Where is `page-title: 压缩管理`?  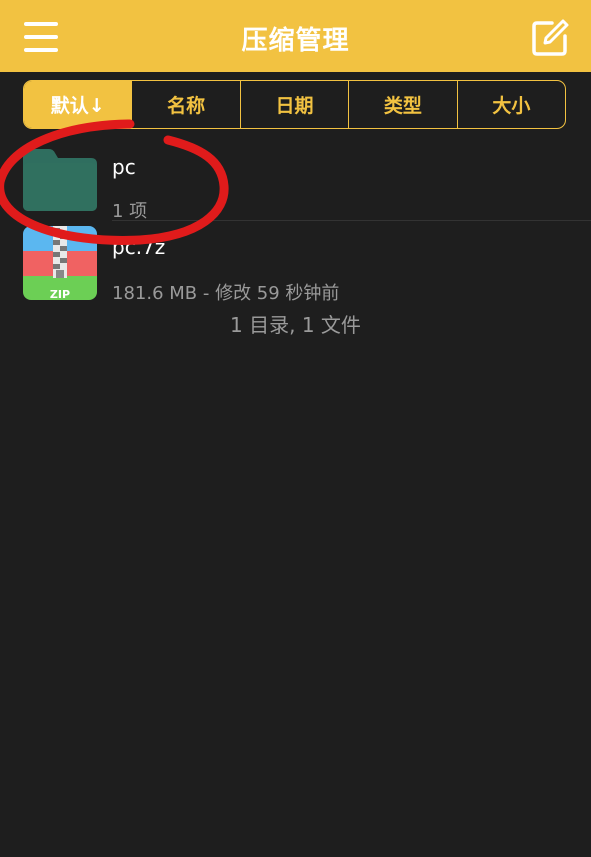 page-title: 压缩管理 is located at coordinates (295, 41).